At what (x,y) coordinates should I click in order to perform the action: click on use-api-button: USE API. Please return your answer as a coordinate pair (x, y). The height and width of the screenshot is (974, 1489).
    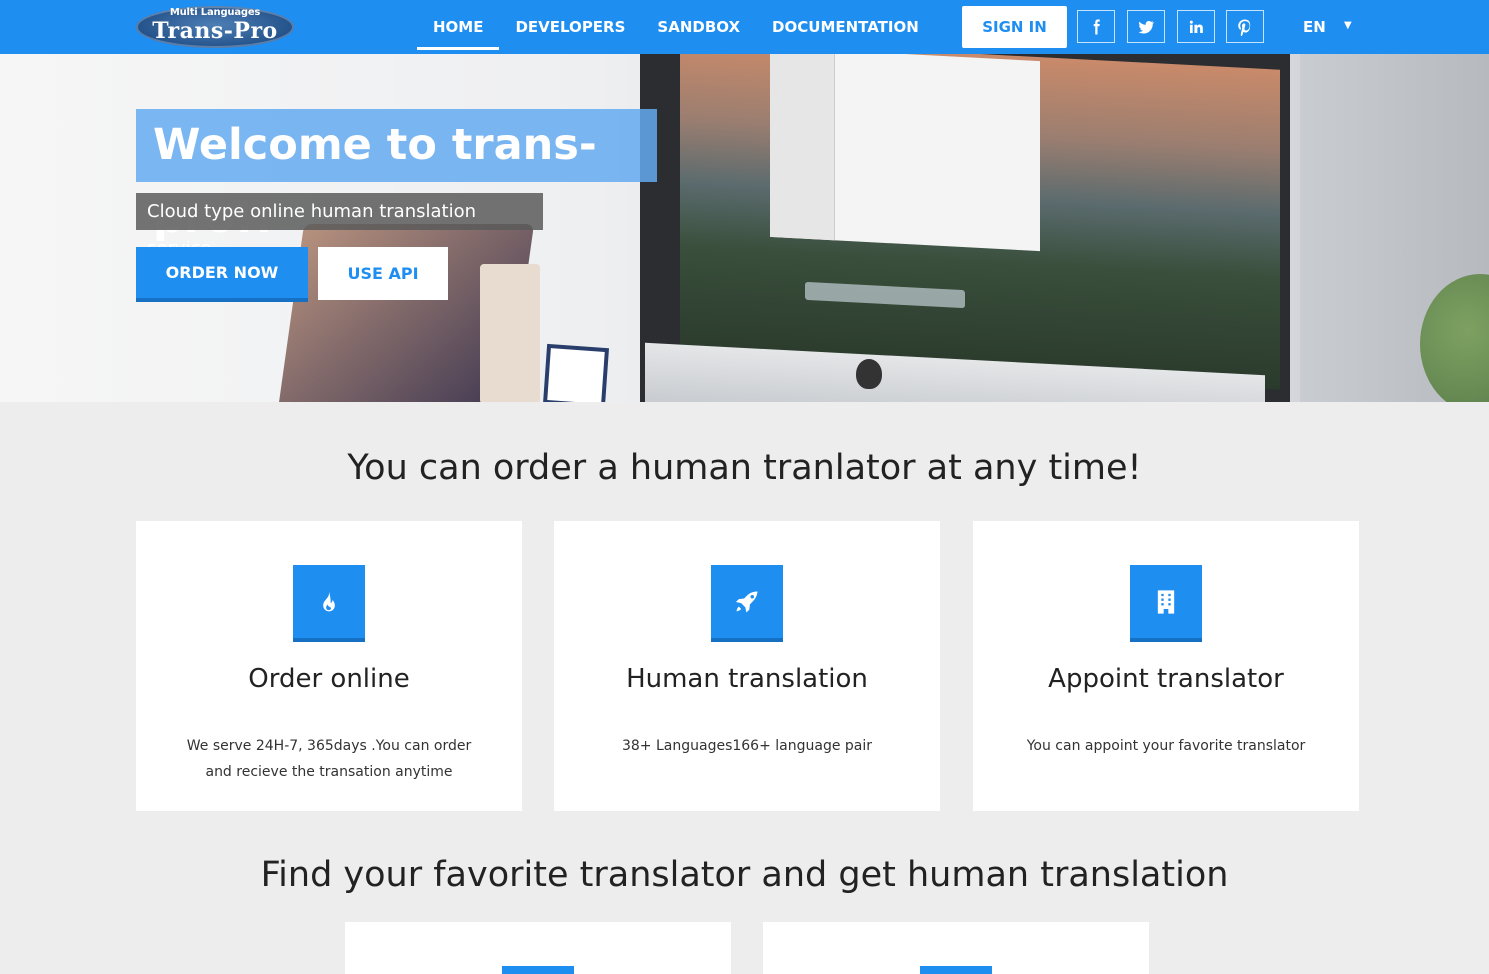
    Looking at the image, I should click on (383, 273).